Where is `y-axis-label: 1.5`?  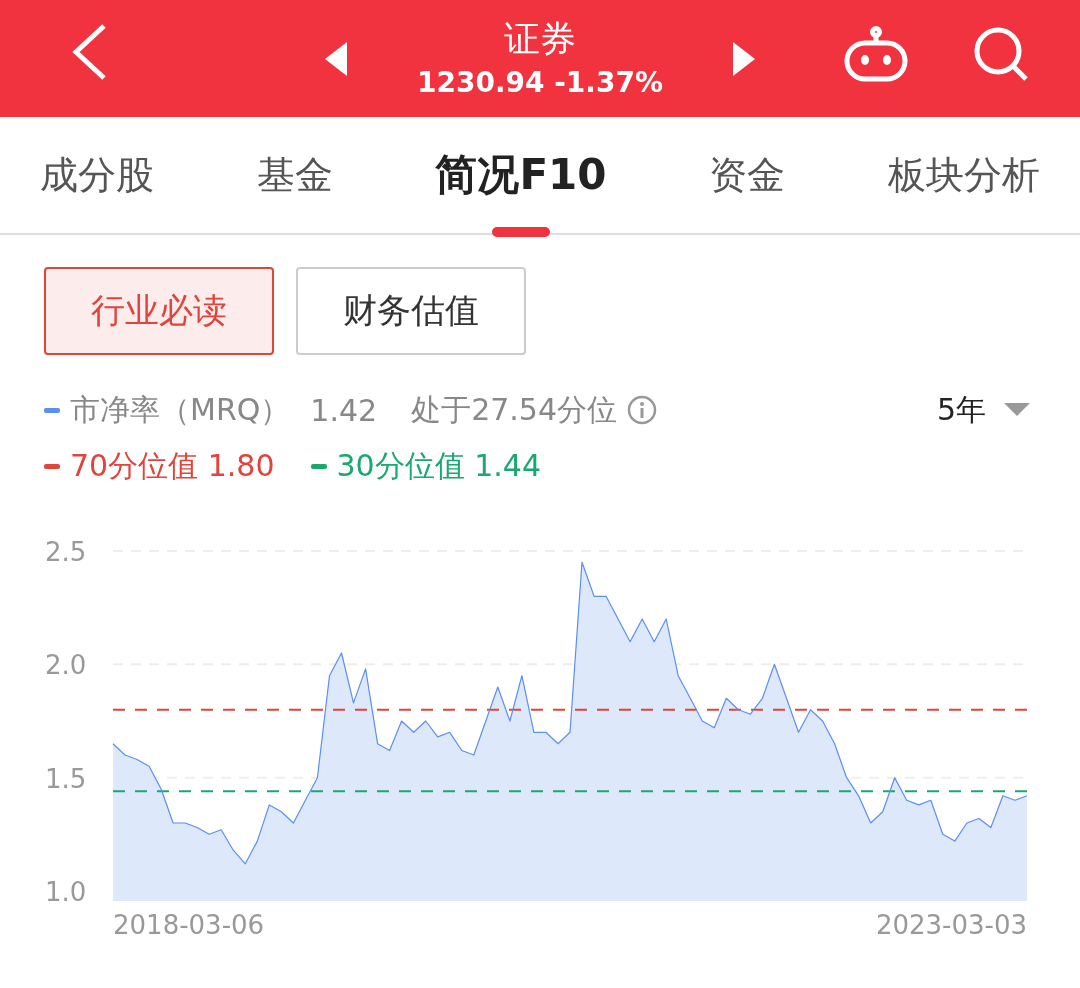 y-axis-label: 1.5 is located at coordinates (66, 778).